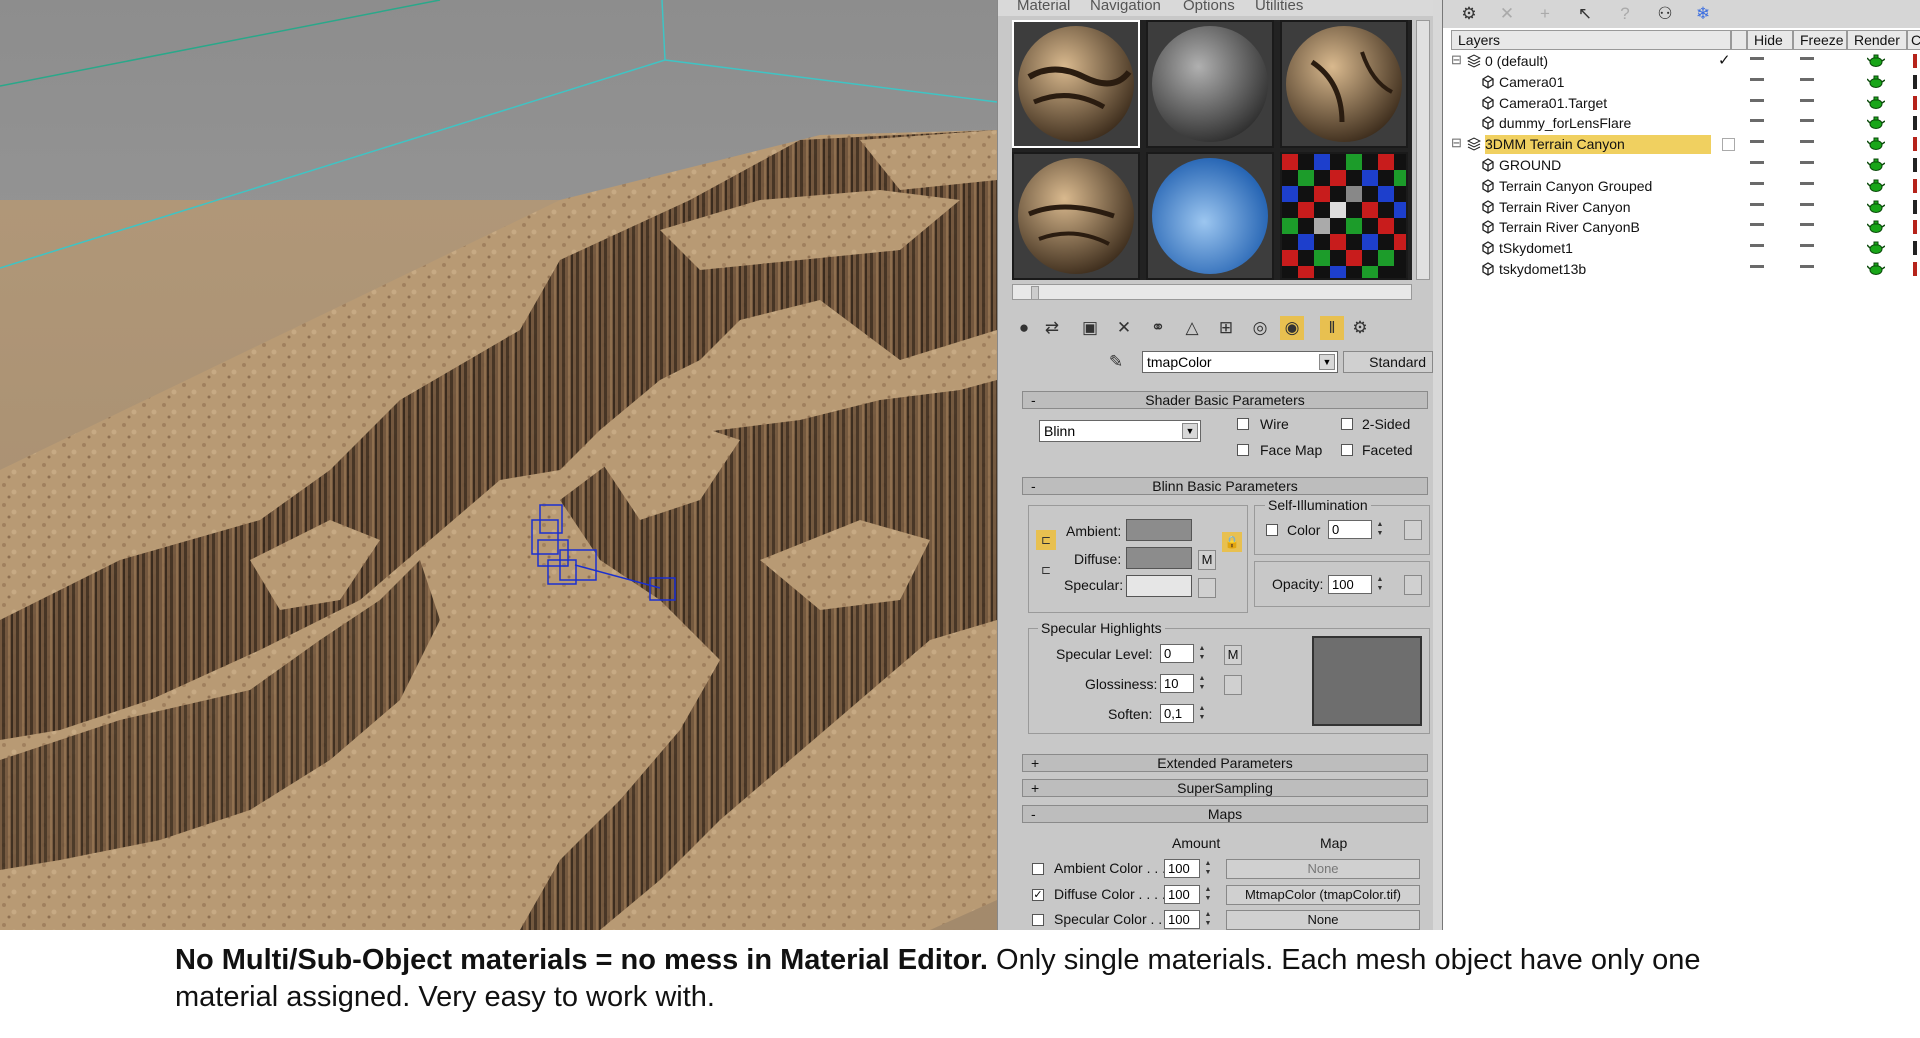 The height and width of the screenshot is (1038, 1920). Describe the element at coordinates (1323, 920) in the screenshot. I see `specular-map-slot-button: None` at that location.